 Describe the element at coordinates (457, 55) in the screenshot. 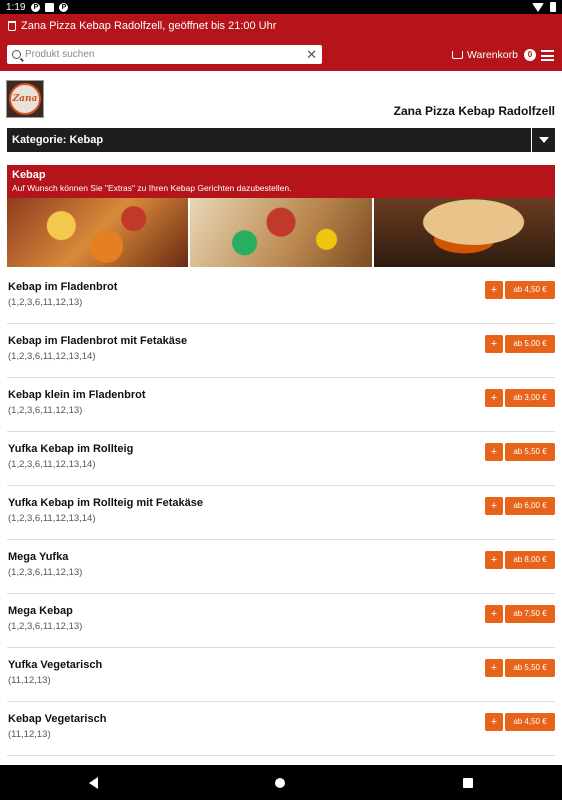

I see `cart-icon` at that location.